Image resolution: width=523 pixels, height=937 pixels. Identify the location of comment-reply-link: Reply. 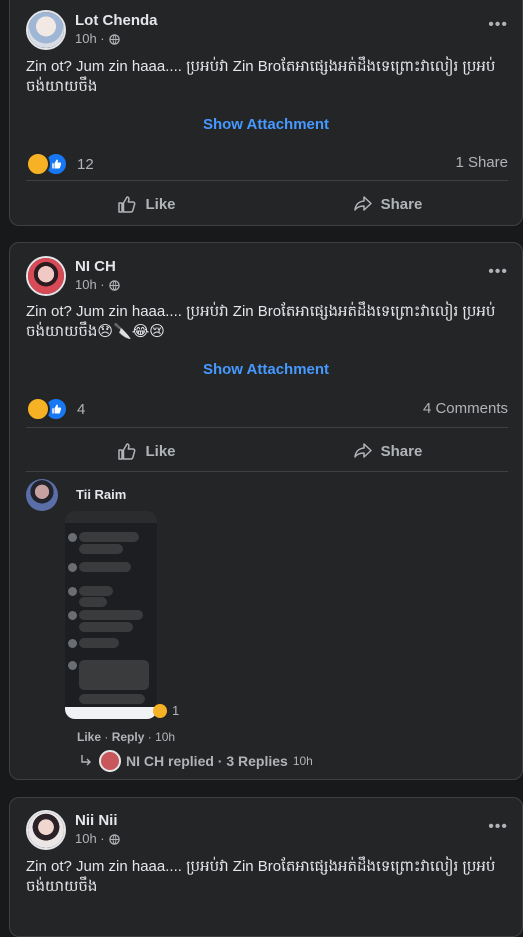
(128, 737).